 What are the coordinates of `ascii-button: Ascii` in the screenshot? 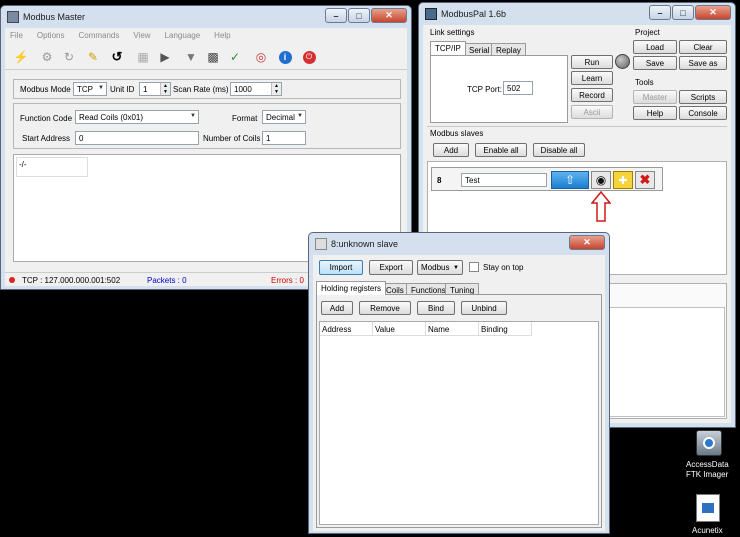 It's located at (592, 112).